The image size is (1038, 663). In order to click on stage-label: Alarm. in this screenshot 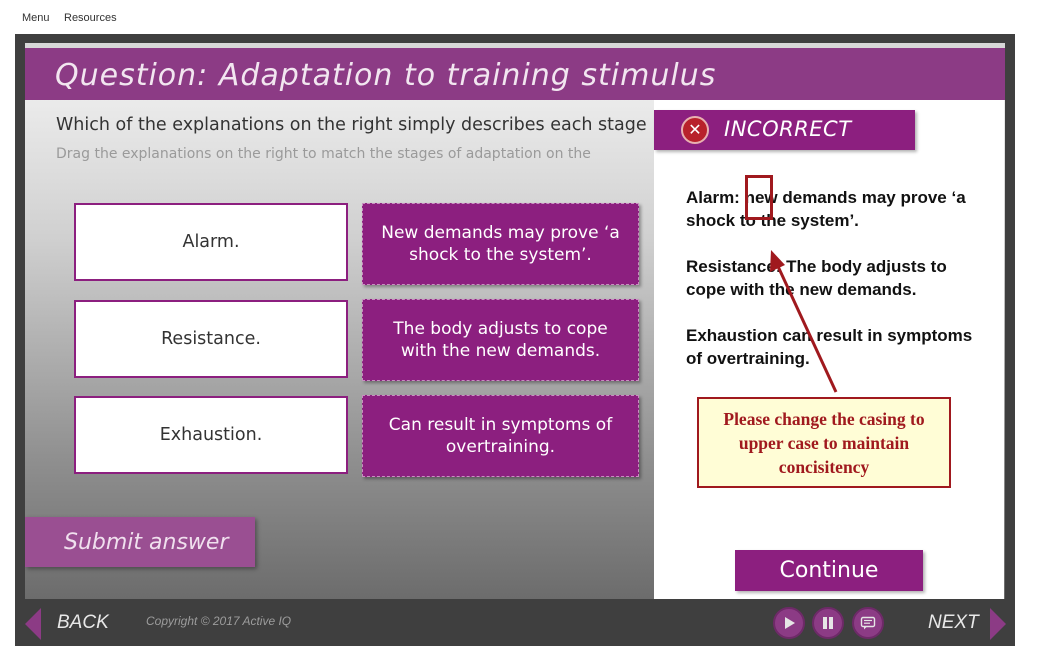, I will do `click(211, 242)`.